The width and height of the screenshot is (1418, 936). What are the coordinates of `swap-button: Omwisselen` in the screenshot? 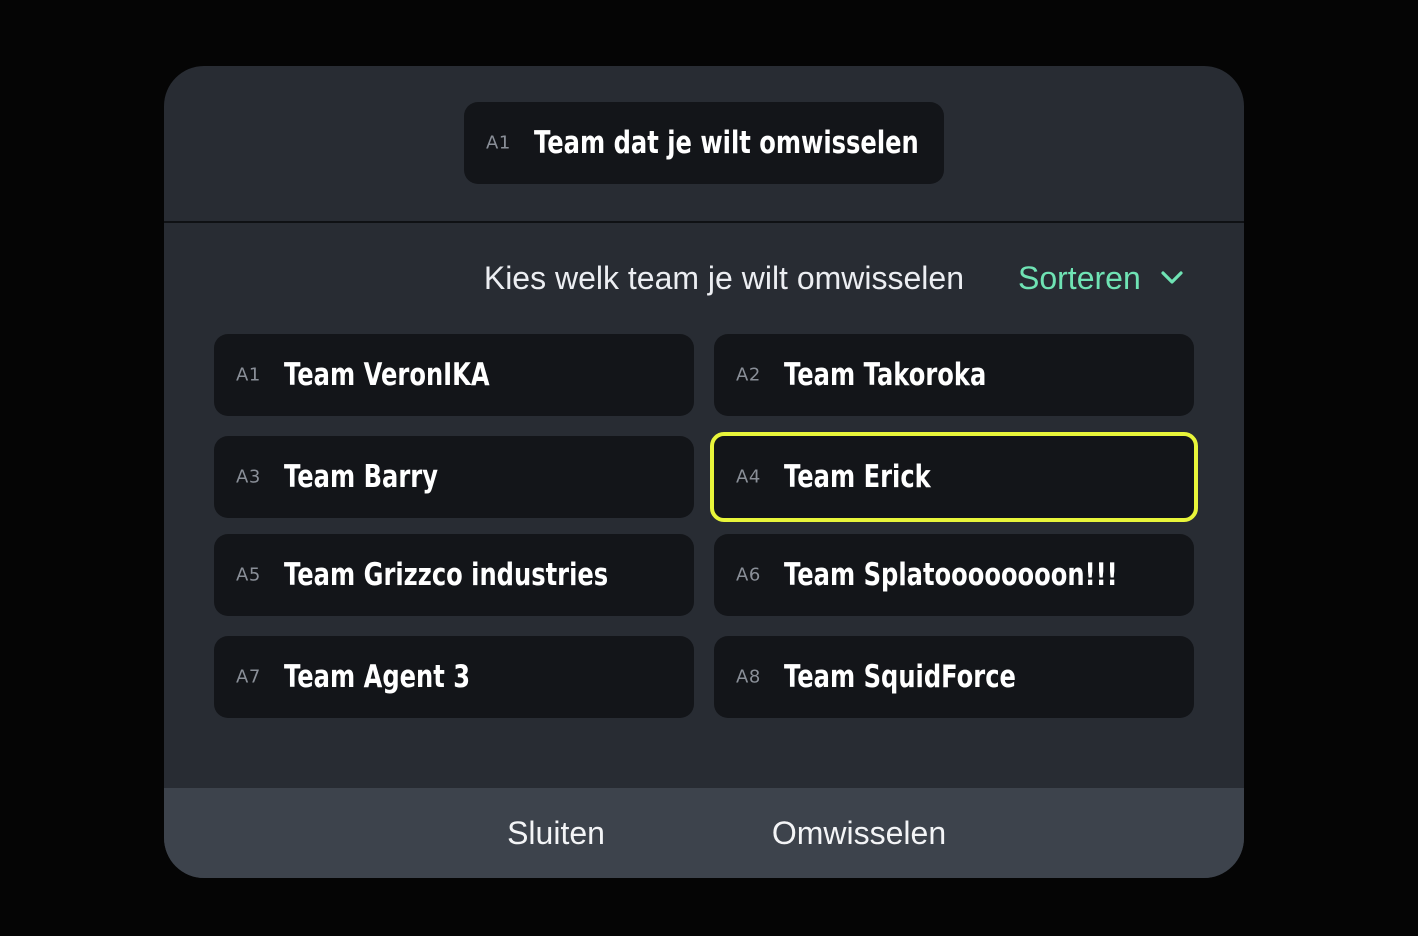 It's located at (859, 833).